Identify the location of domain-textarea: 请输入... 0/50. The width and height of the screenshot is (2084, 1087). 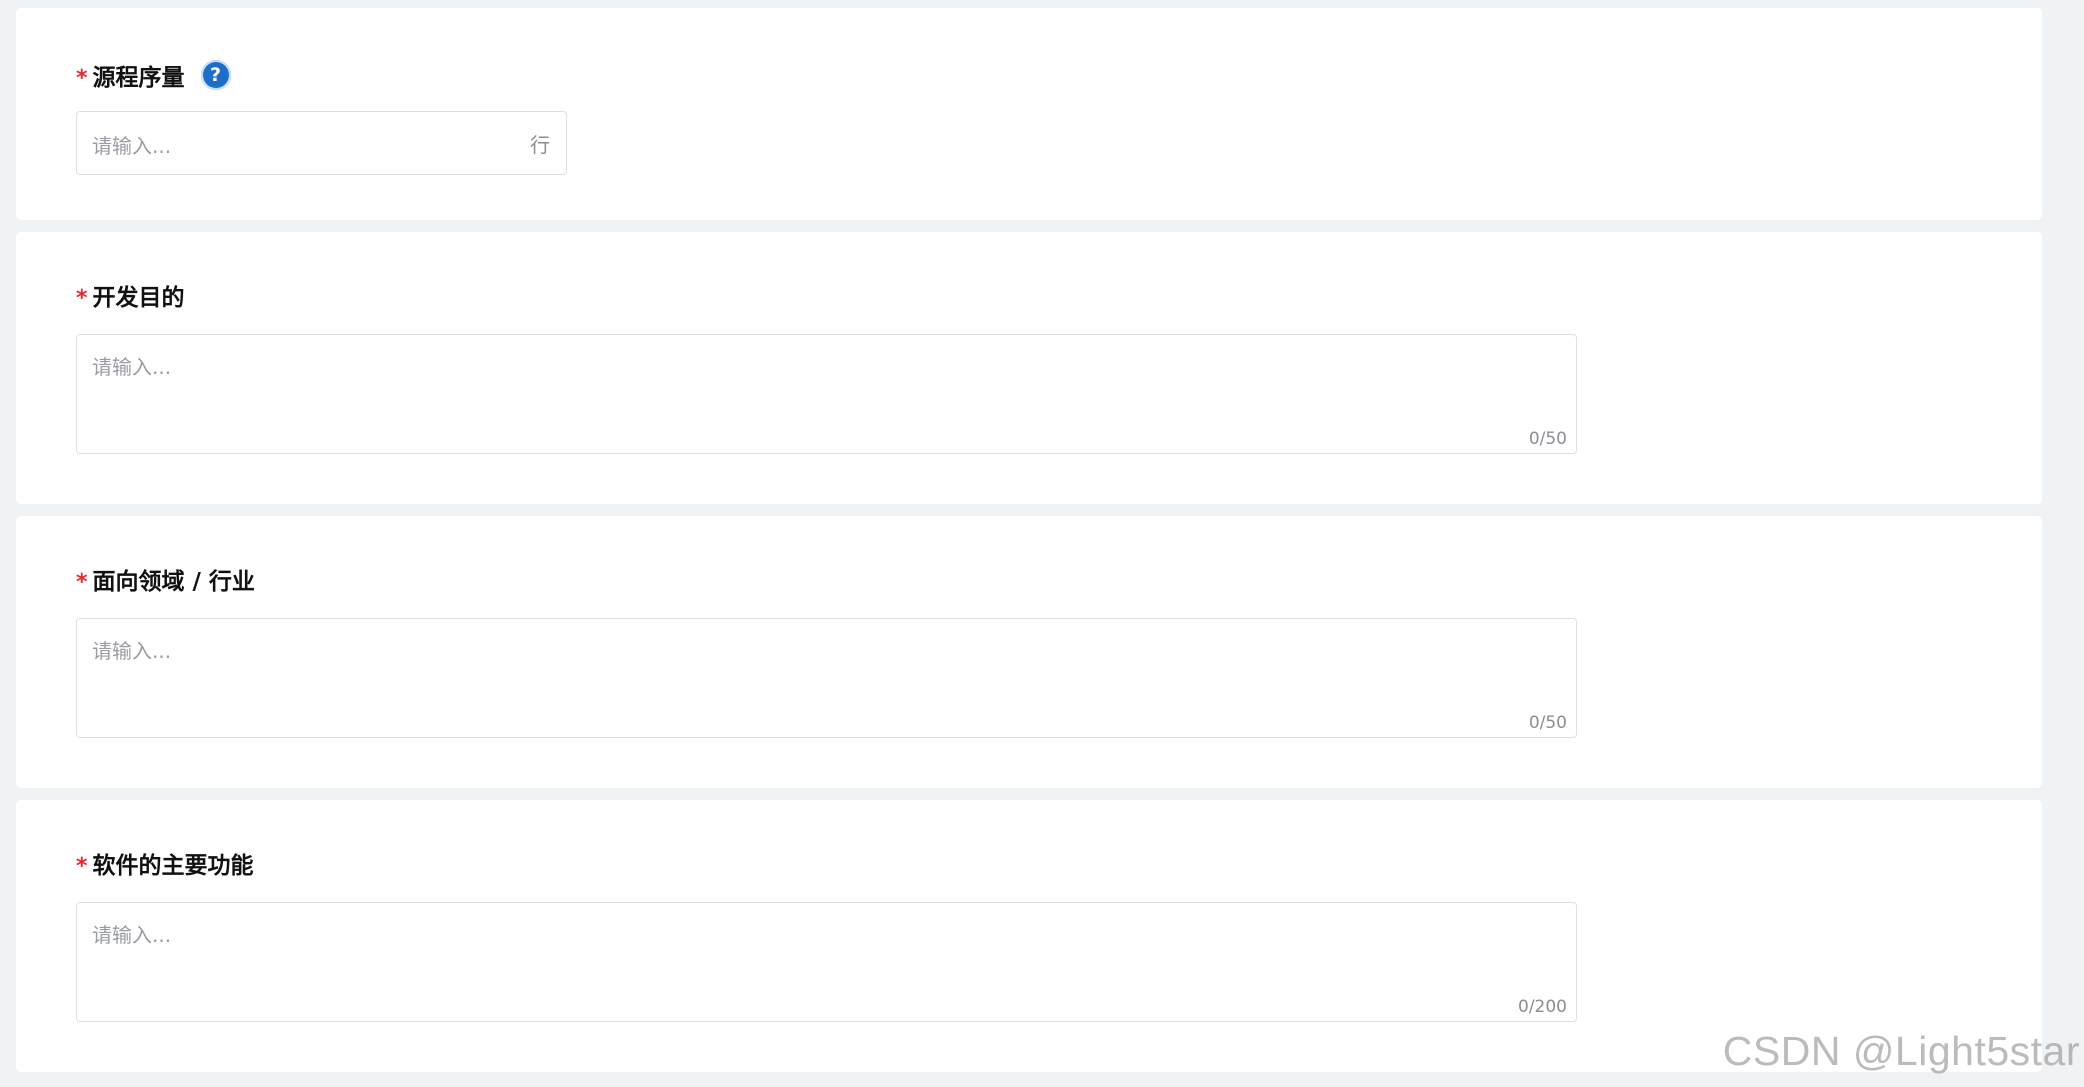
(826, 678).